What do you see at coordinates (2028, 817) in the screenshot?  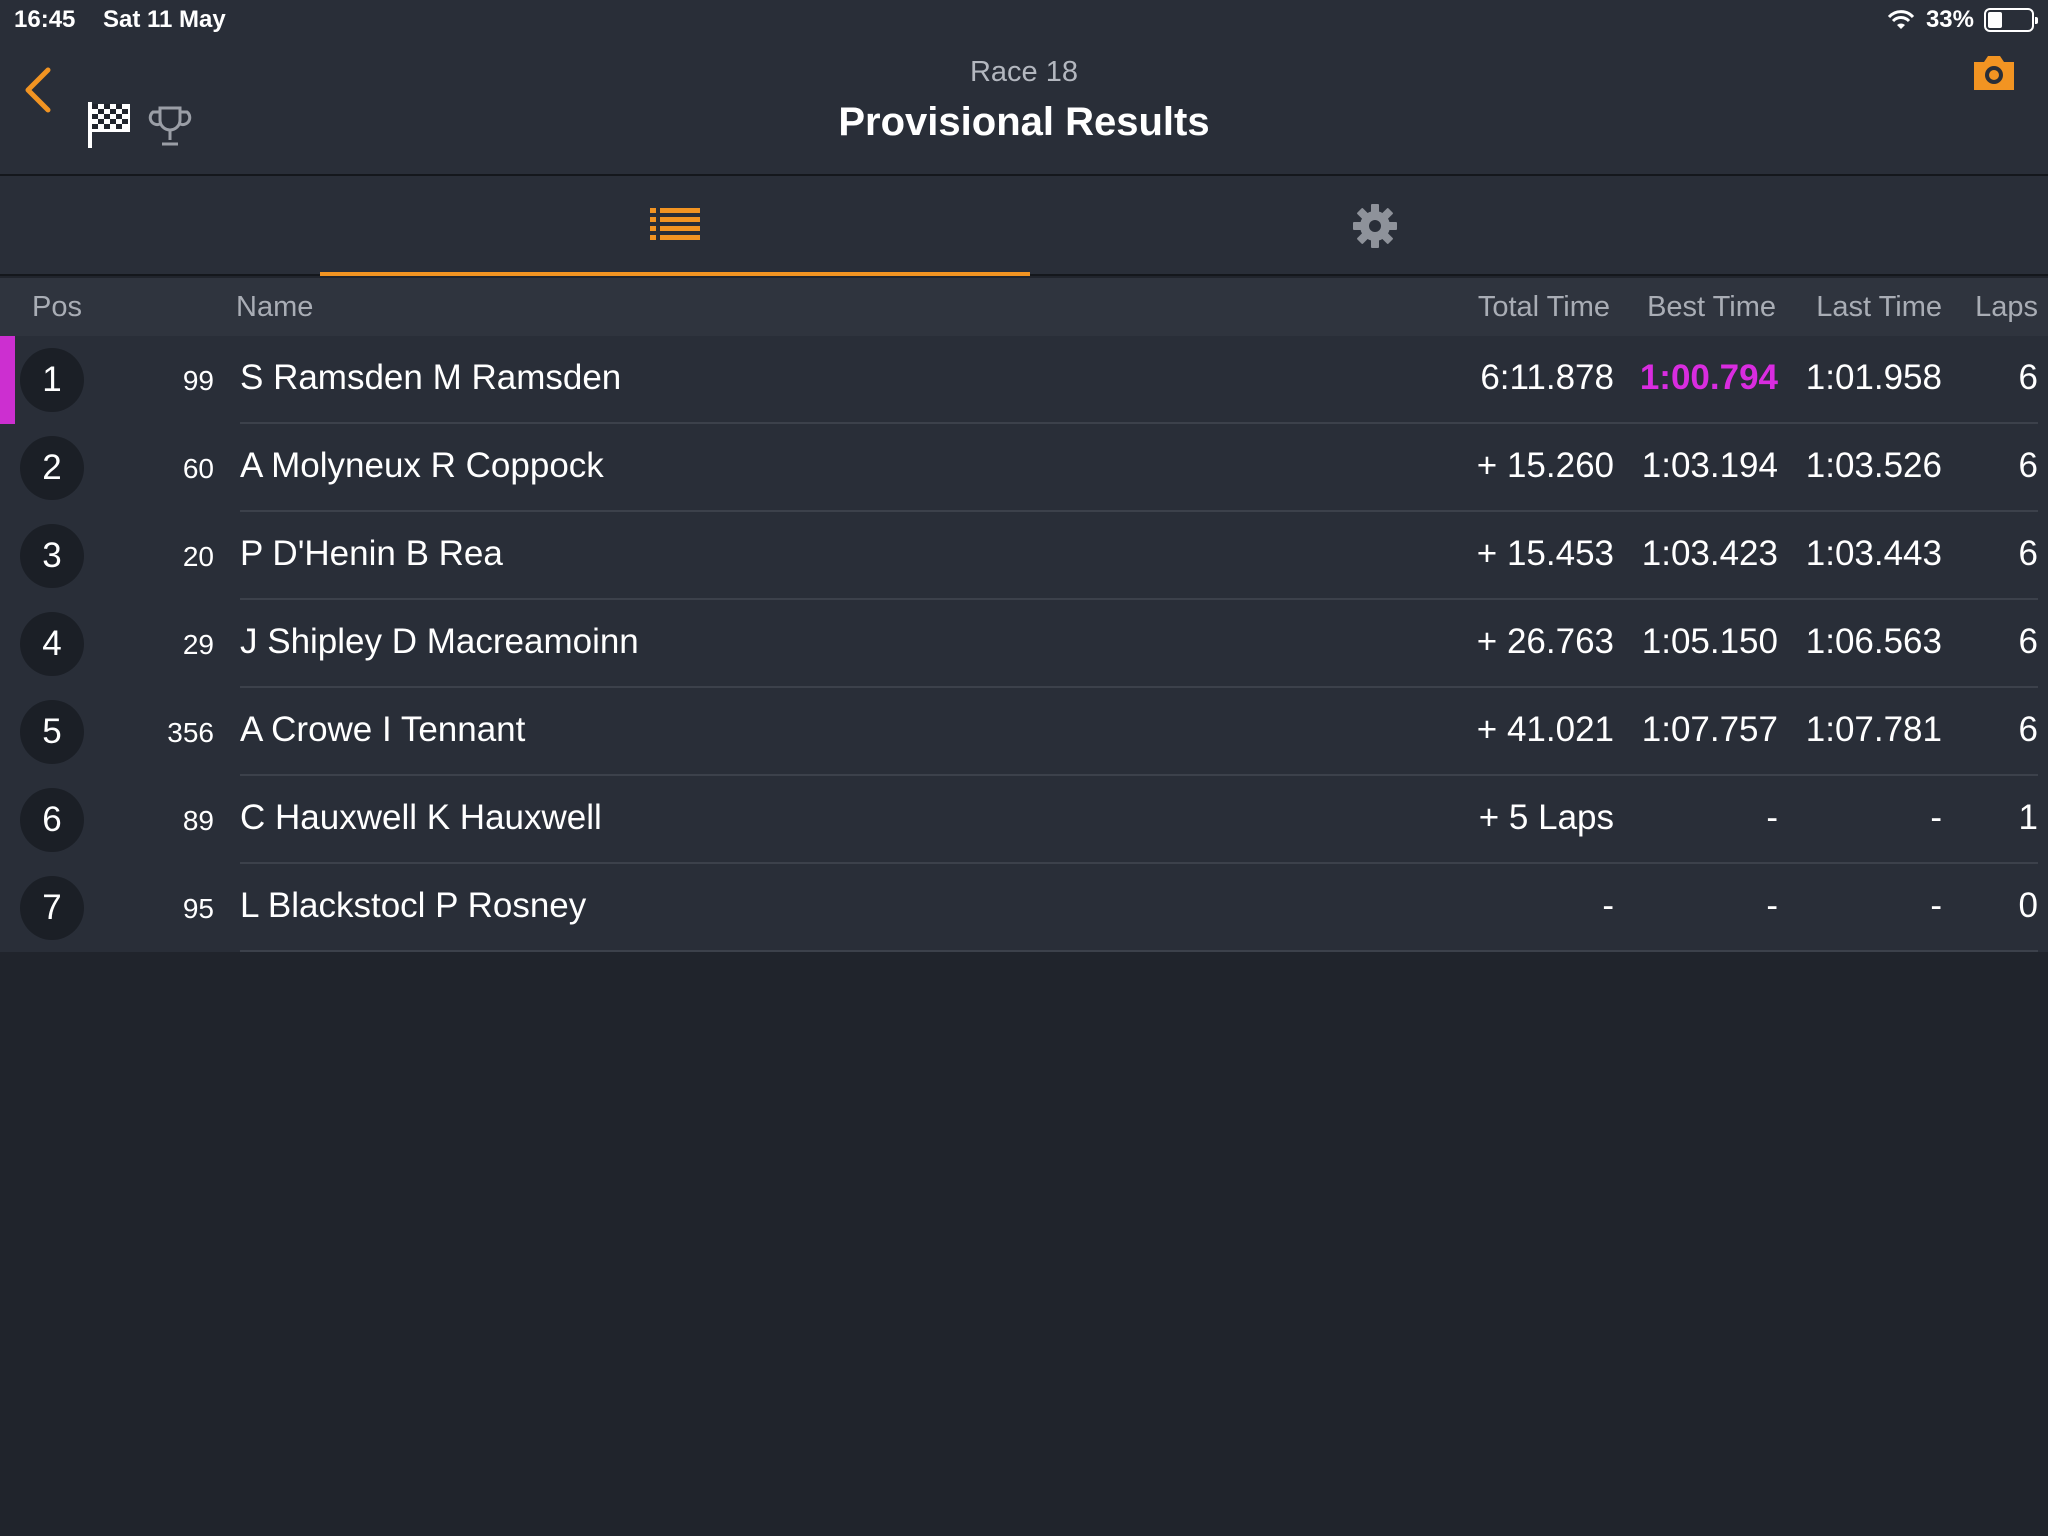 I see `laps: 1` at bounding box center [2028, 817].